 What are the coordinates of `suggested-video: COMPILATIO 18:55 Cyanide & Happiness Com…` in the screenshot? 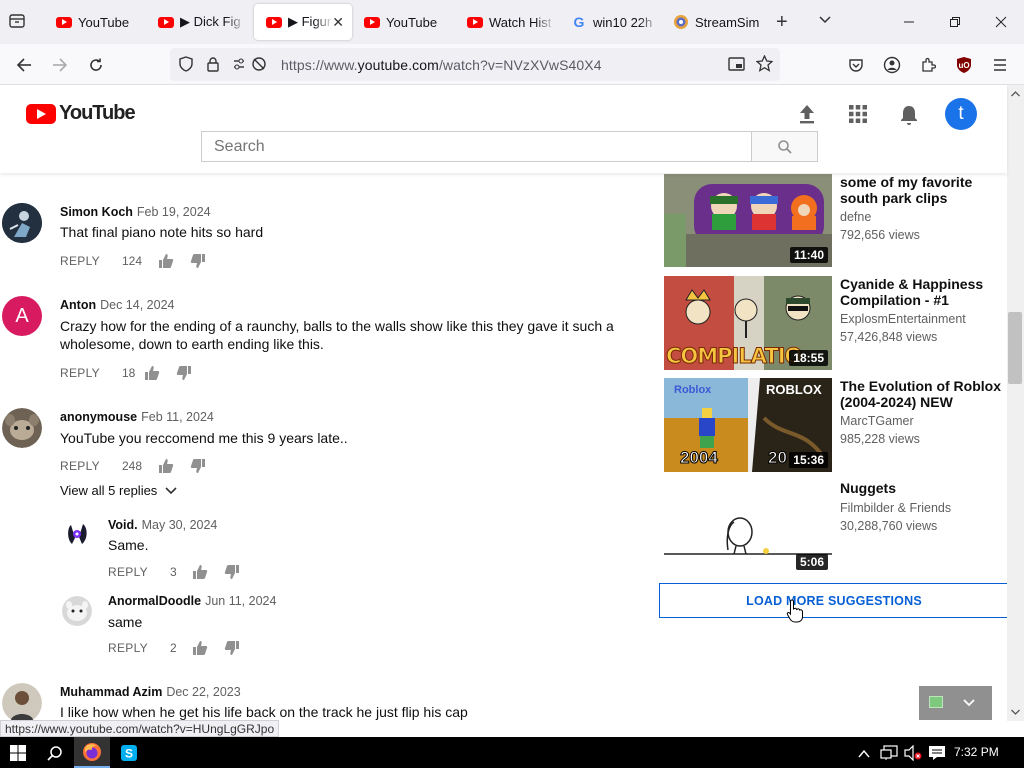 It's located at (834, 323).